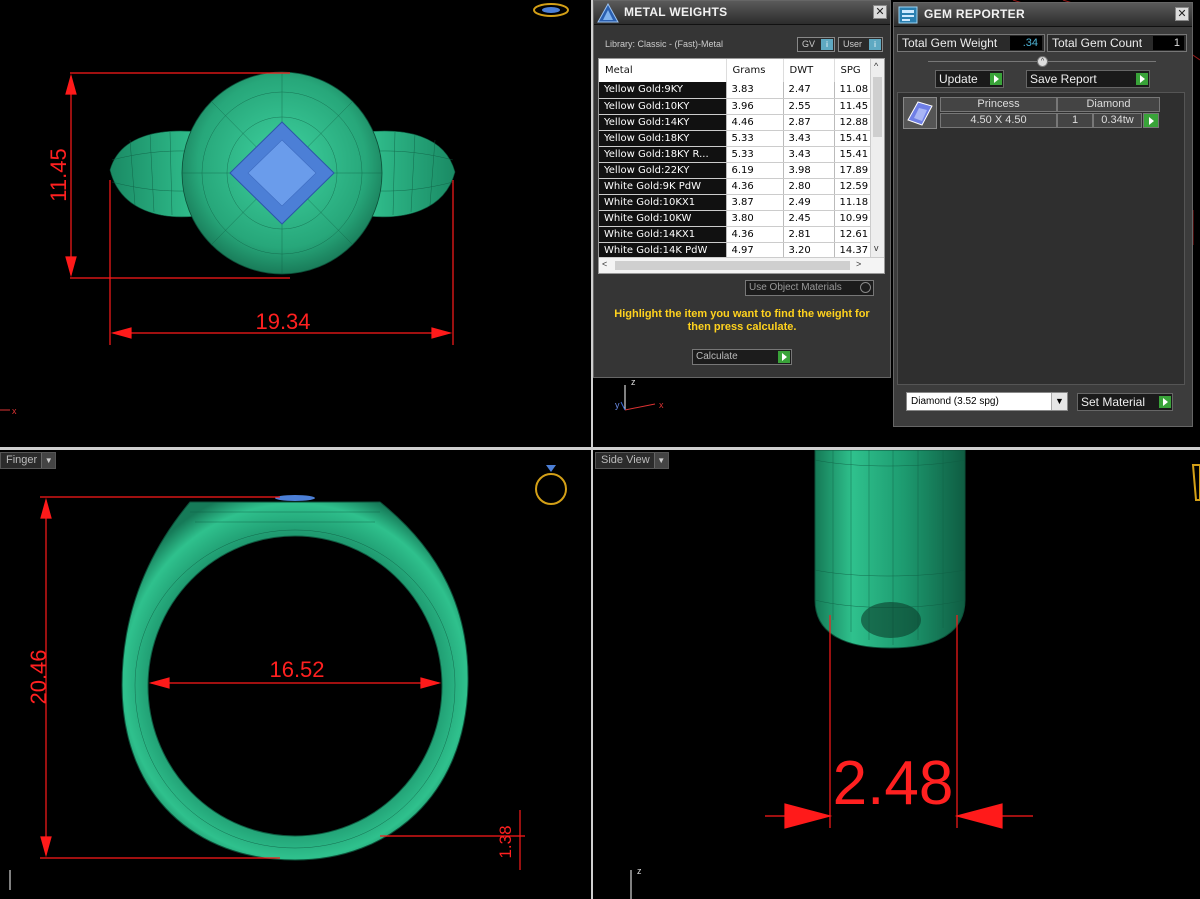 The width and height of the screenshot is (1200, 899). I want to click on metal-name-cell: Yellow Gold:22KY, so click(663, 170).